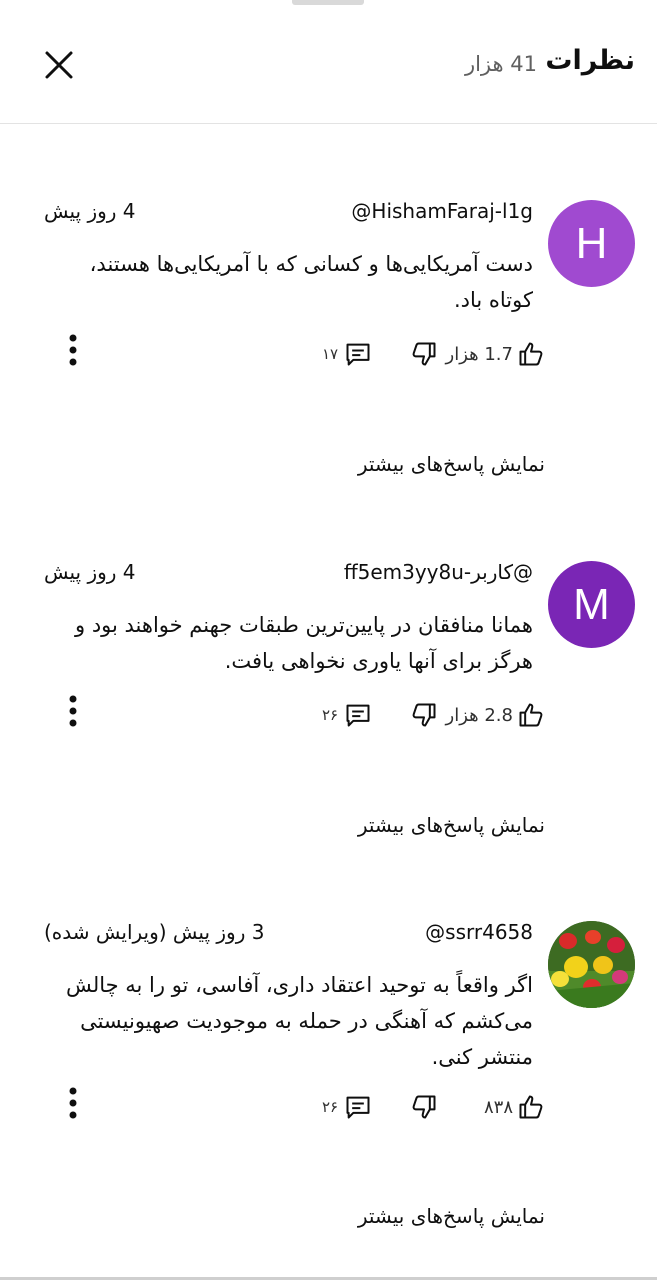  I want to click on avatar-letter: H, so click(591, 243).